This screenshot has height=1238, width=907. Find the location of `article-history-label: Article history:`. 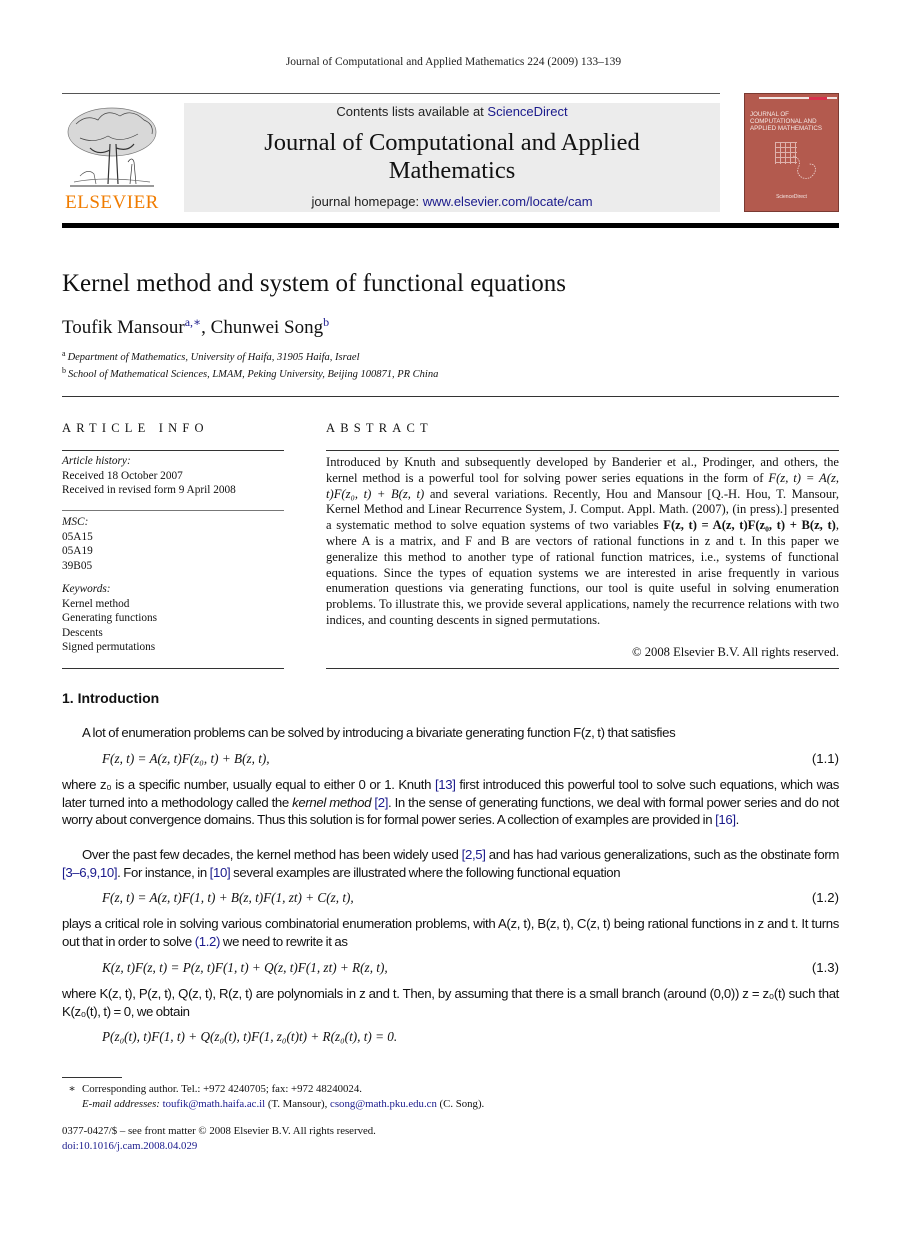

article-history-label: Article history: is located at coordinates (96, 461).